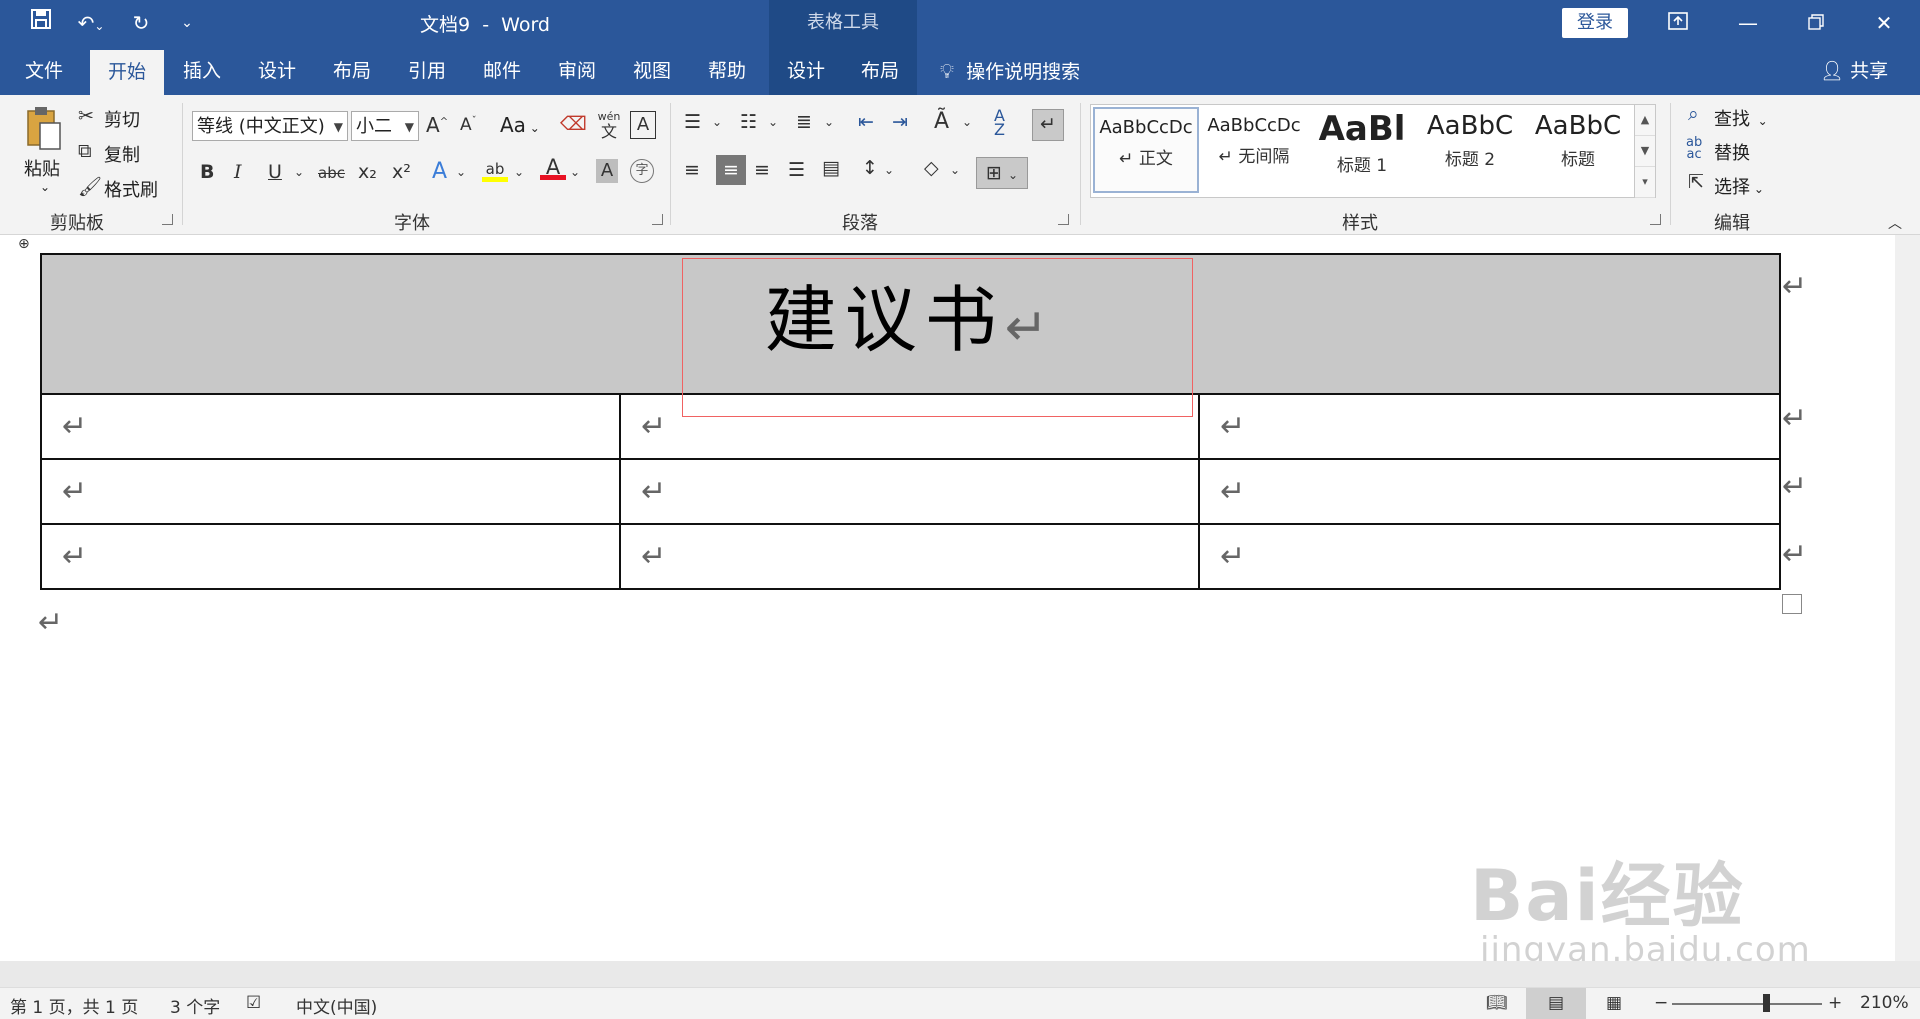 The image size is (1920, 1019). I want to click on multilevel-dropdown-icon: ⌄, so click(829, 122).